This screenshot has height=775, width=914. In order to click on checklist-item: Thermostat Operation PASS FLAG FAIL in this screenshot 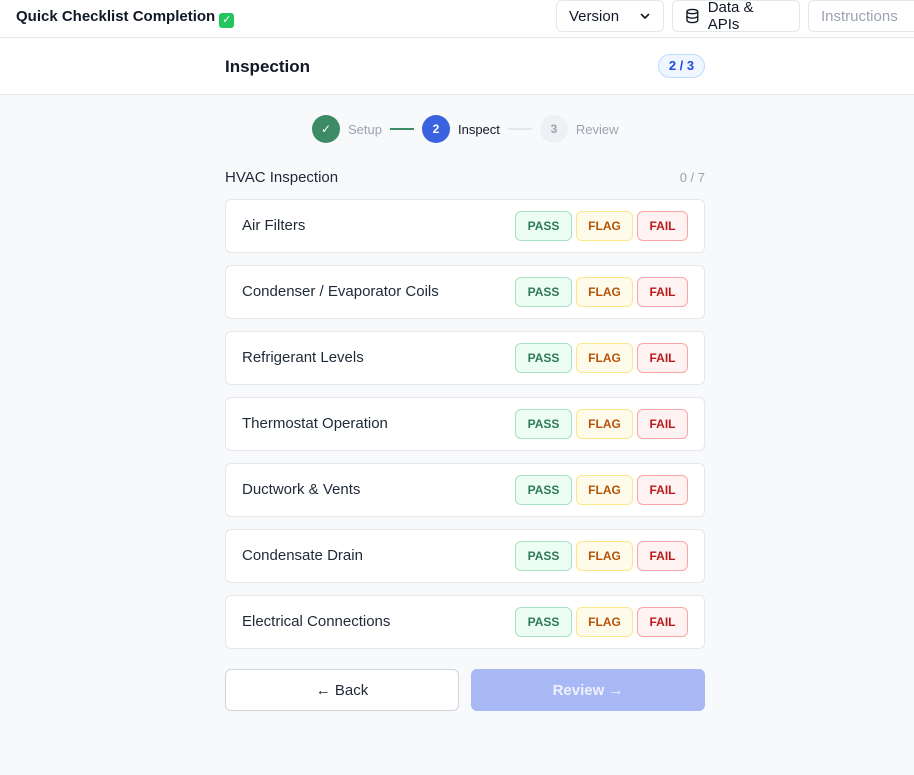, I will do `click(465, 424)`.